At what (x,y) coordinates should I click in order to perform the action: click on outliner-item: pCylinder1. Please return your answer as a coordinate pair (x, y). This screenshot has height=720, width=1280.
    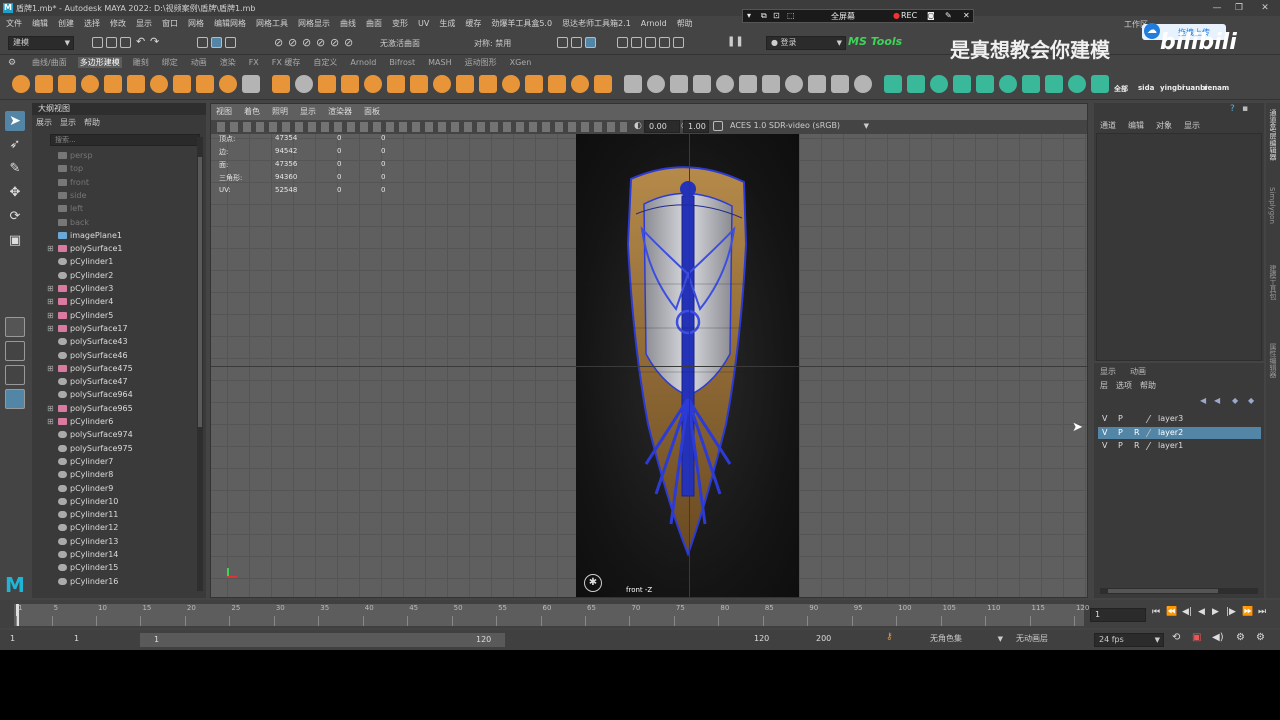
    Looking at the image, I should click on (116, 261).